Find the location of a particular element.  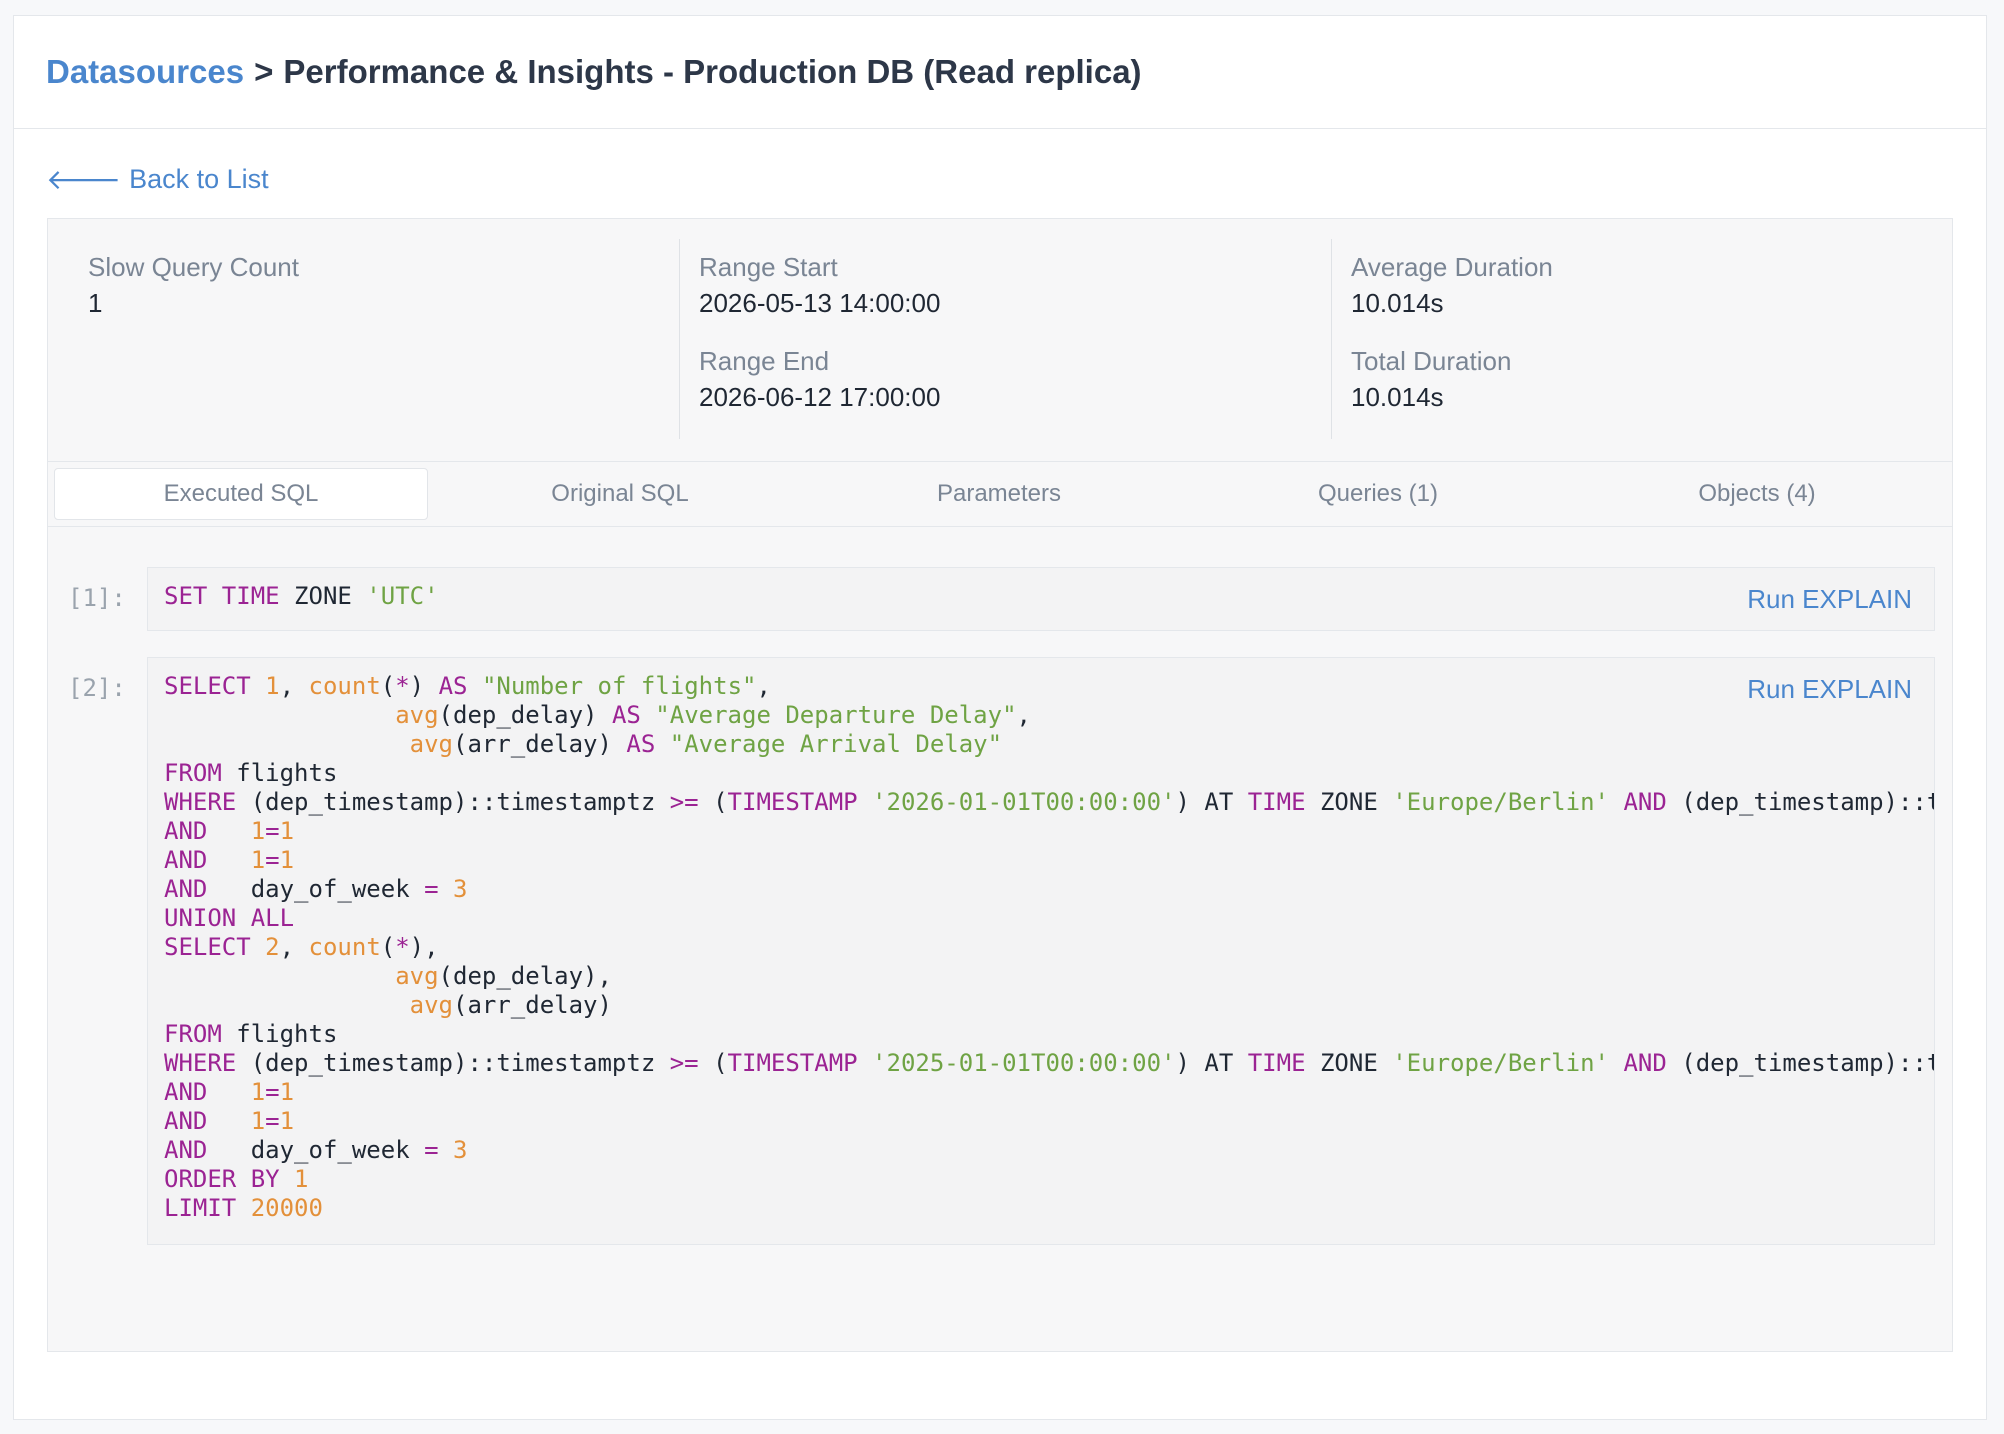

average-duration-value: 10.014s is located at coordinates (1397, 303).